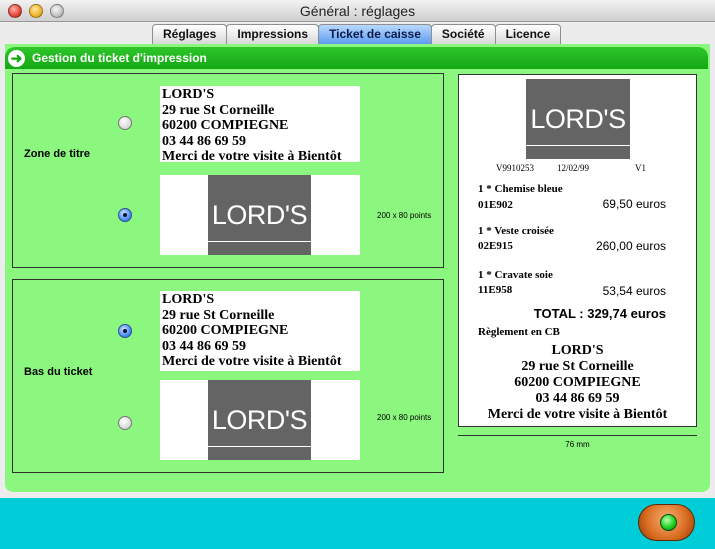 The width and height of the screenshot is (715, 549). What do you see at coordinates (528, 34) in the screenshot?
I see `tab-licence: Licence` at bounding box center [528, 34].